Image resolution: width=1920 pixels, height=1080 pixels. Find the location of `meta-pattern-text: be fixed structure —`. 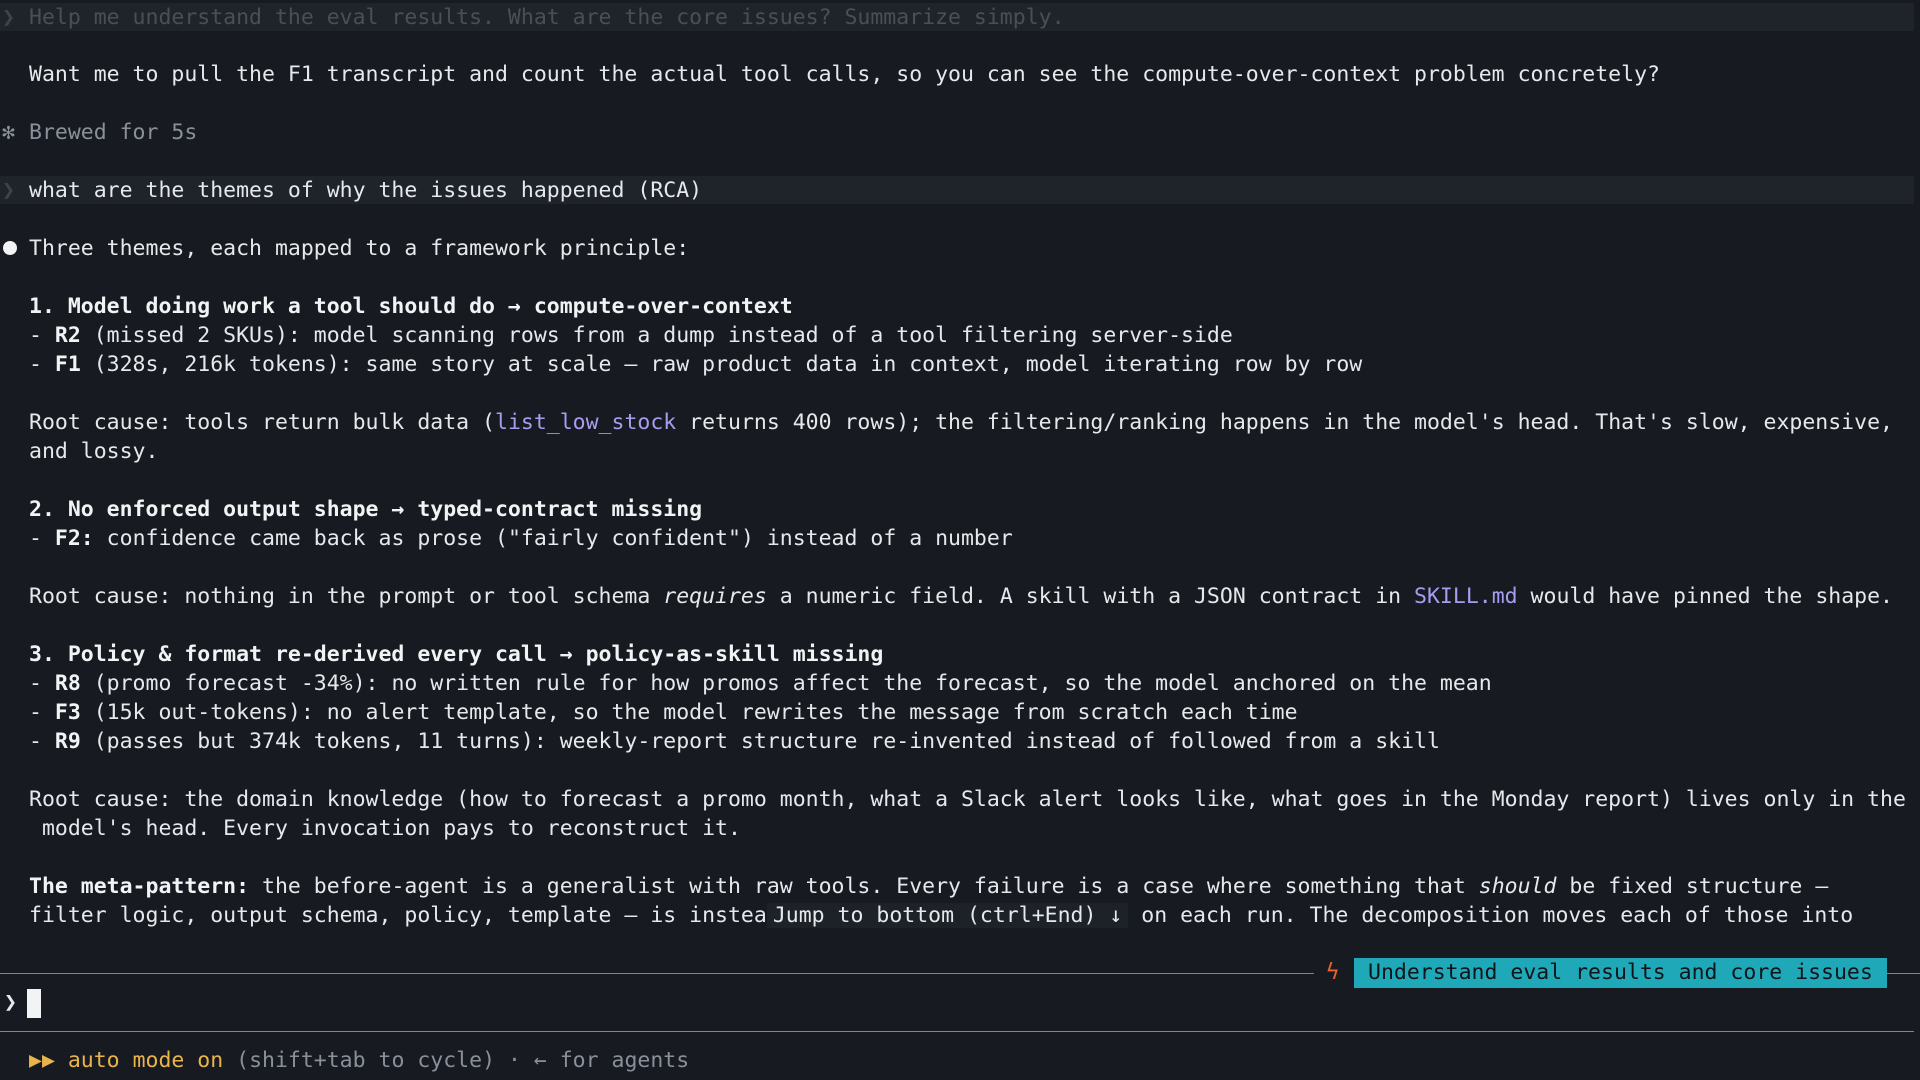

meta-pattern-text: be fixed structure — is located at coordinates (1692, 886).